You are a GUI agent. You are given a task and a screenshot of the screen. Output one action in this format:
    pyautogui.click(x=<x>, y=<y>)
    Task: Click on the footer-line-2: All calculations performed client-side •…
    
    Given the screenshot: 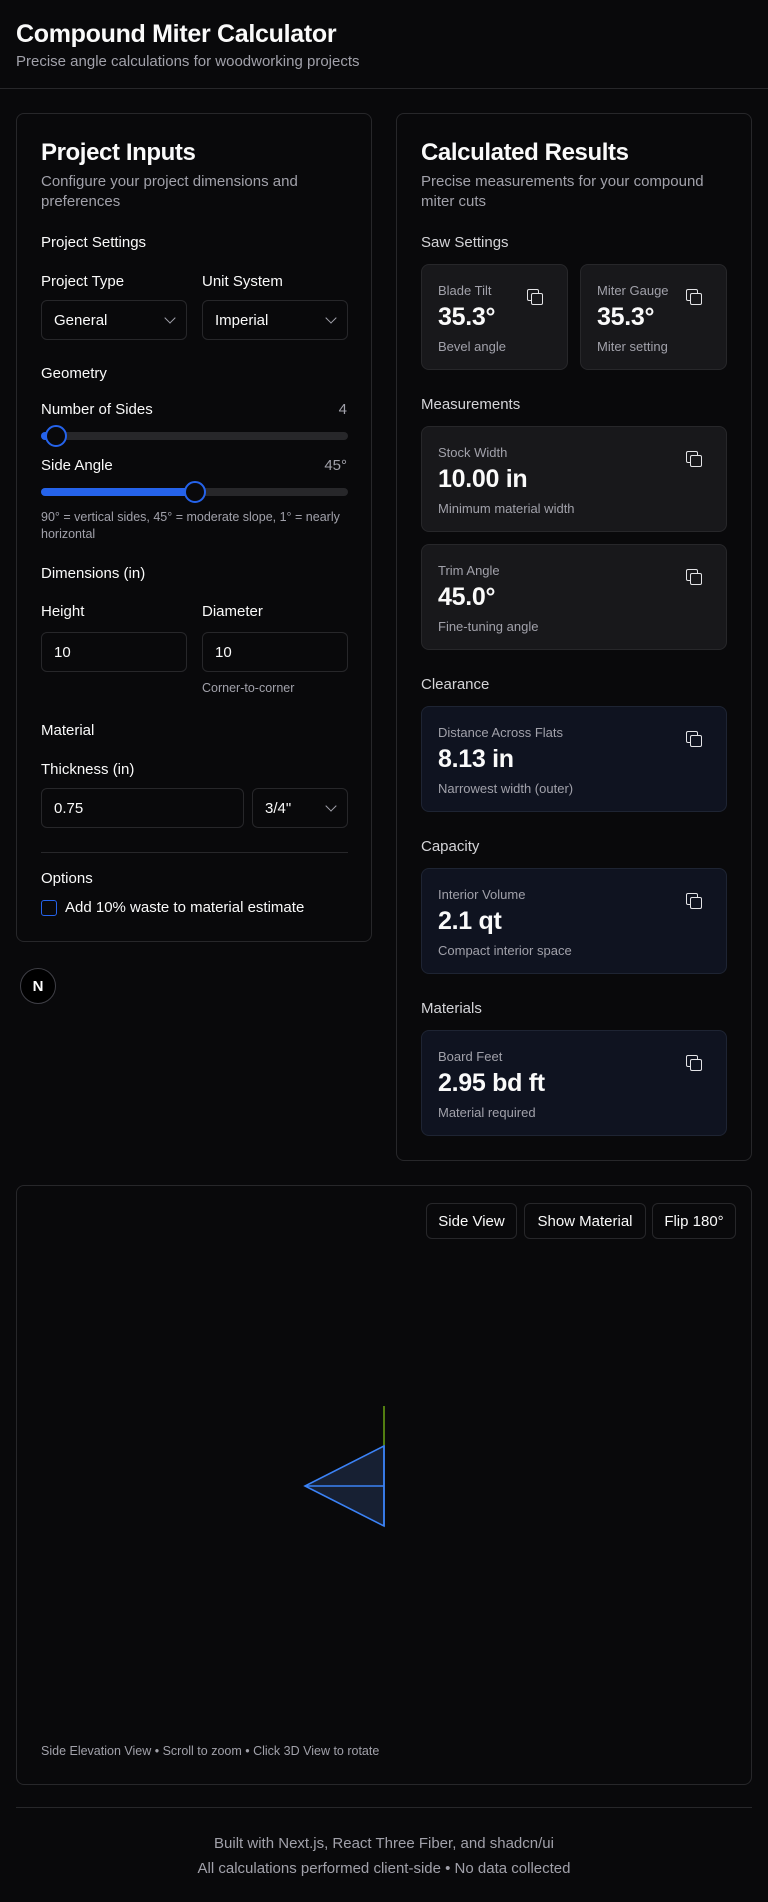 What is the action you would take?
    pyautogui.click(x=384, y=1868)
    